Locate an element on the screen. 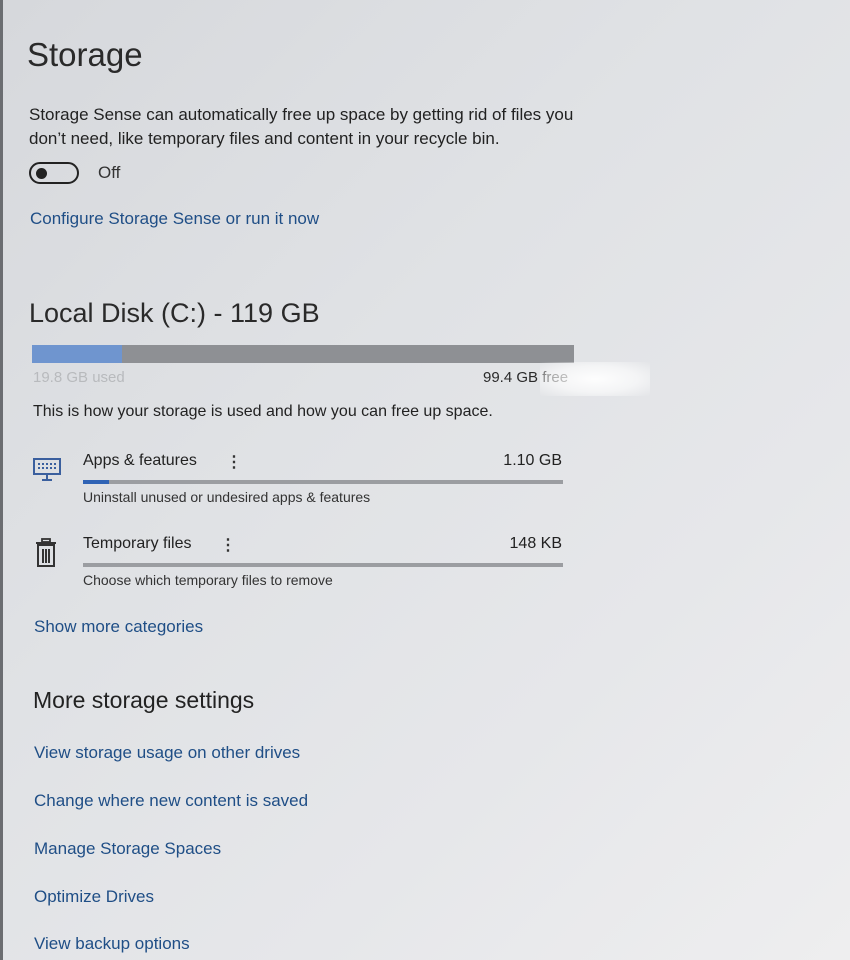 This screenshot has width=850, height=960. keyboard-icon is located at coordinates (46, 469).